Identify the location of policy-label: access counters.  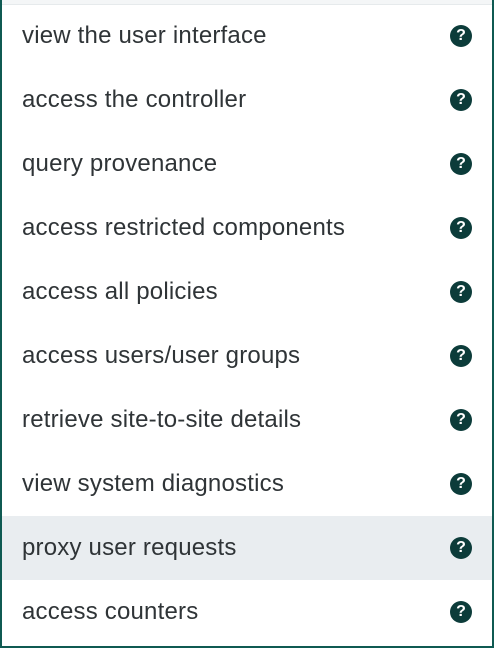
(110, 611).